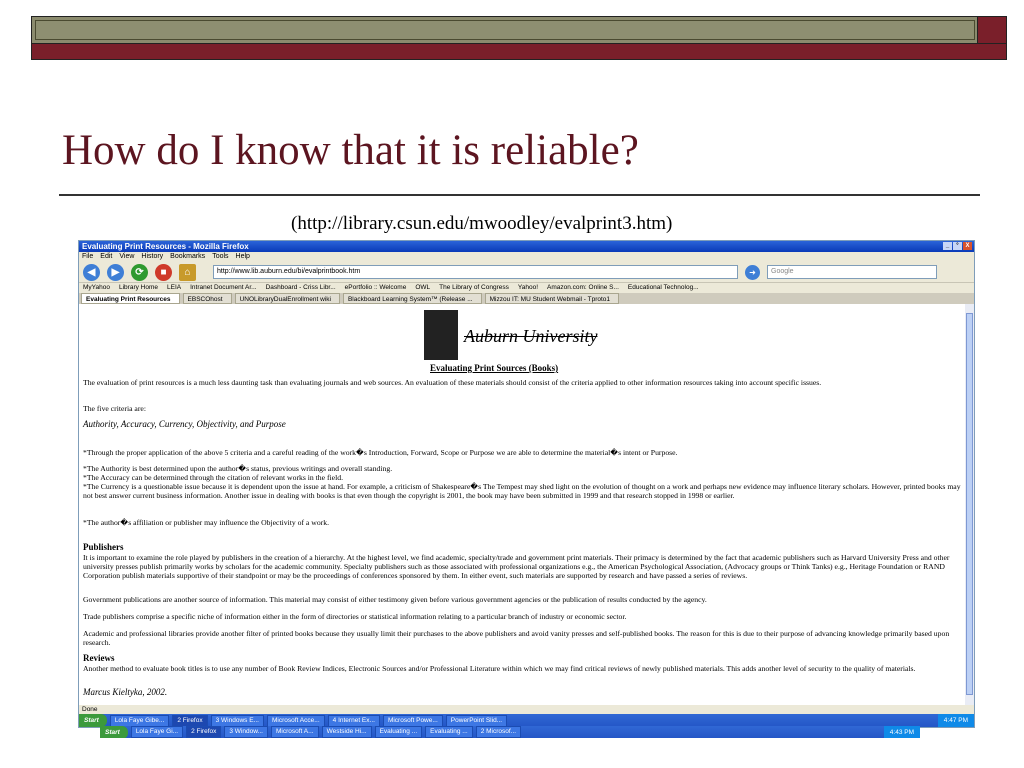  I want to click on reload-button: ⟳, so click(139, 272).